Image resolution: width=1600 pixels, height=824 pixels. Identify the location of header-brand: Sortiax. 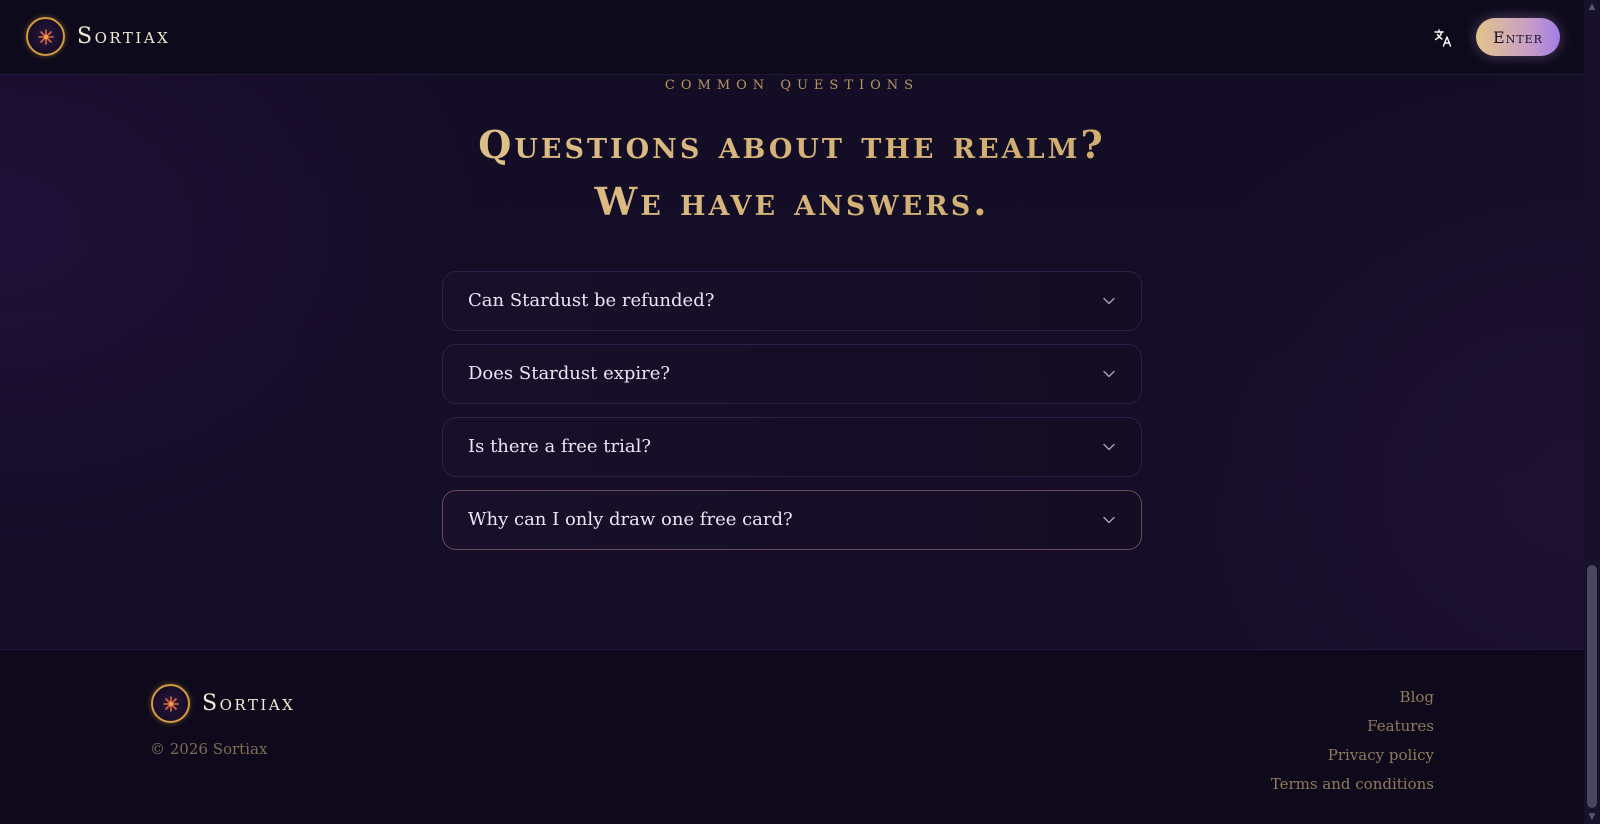
(98, 36).